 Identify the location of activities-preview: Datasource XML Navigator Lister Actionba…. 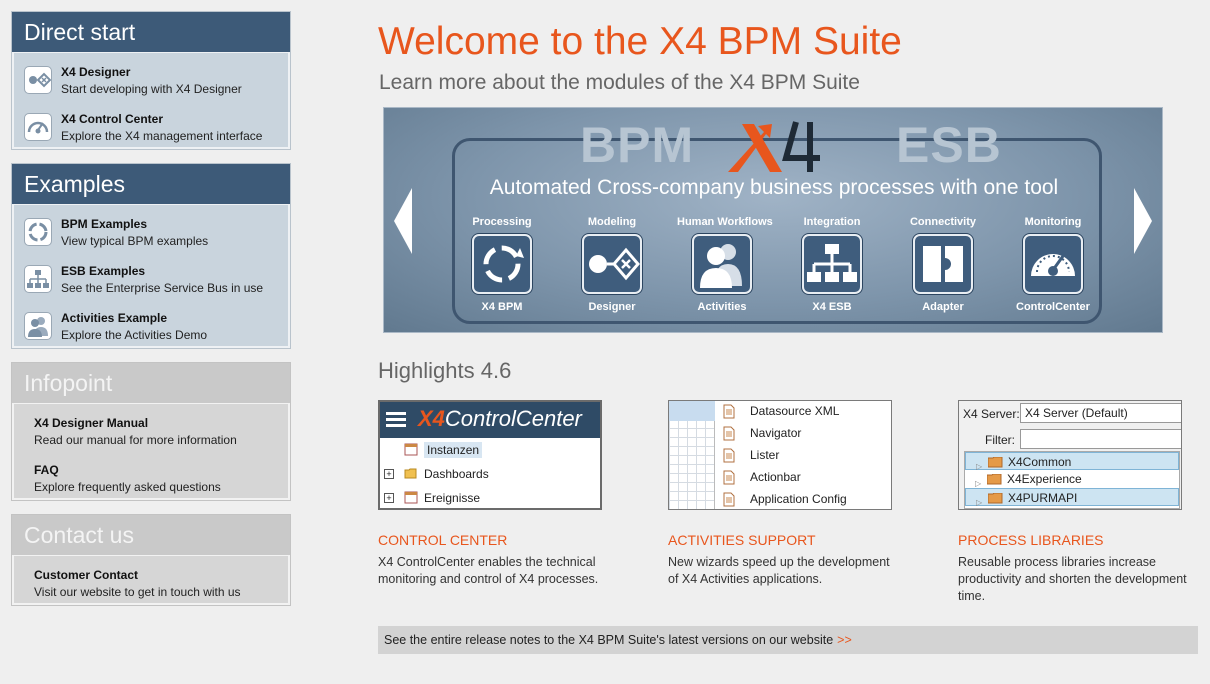
(780, 455).